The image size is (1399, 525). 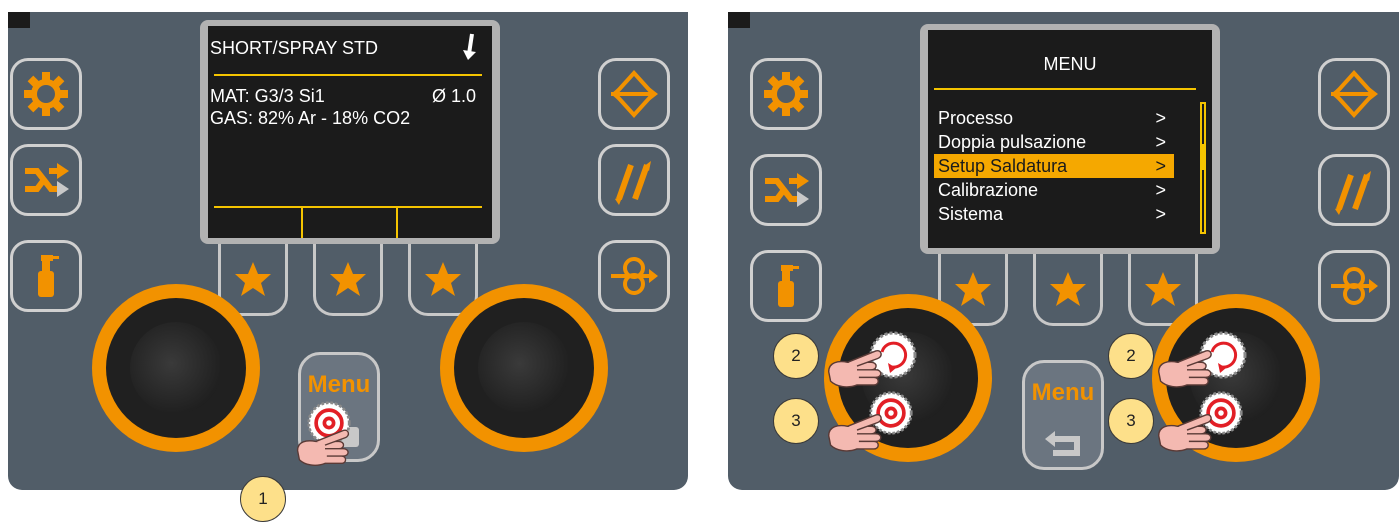 What do you see at coordinates (310, 118) in the screenshot?
I see `gas-label: GAS: 82% Ar - 18% CO2` at bounding box center [310, 118].